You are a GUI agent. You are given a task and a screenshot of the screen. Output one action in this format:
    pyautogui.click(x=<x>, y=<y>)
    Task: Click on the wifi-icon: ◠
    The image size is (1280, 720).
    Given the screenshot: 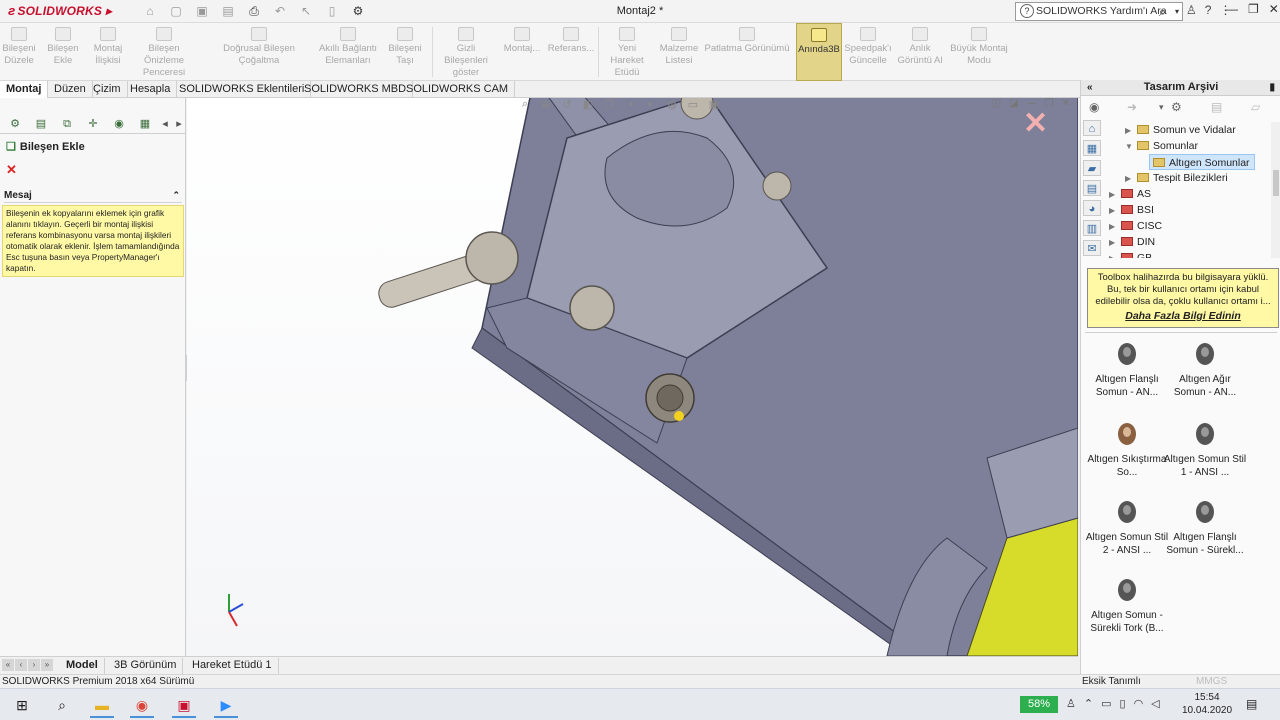 What is the action you would take?
    pyautogui.click(x=1139, y=703)
    